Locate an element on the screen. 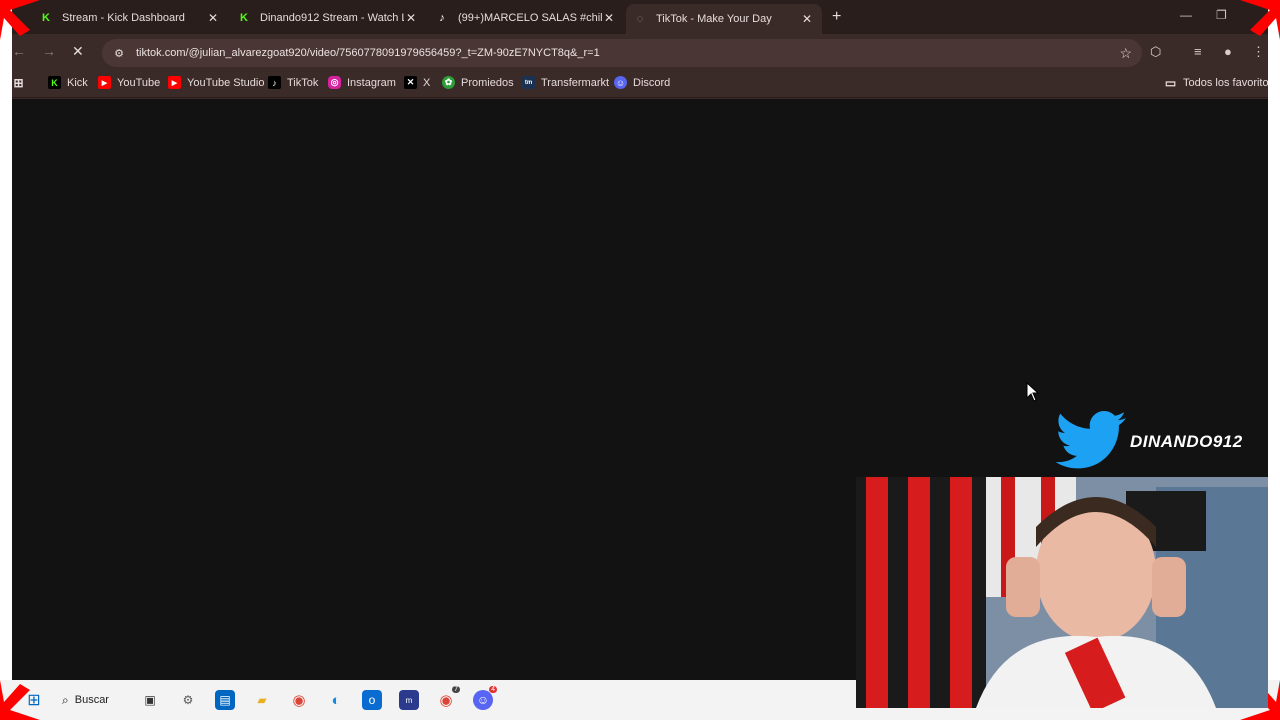 The height and width of the screenshot is (720, 1280). bookmark-transfermarkt: tm Transfermarkt is located at coordinates (565, 82).